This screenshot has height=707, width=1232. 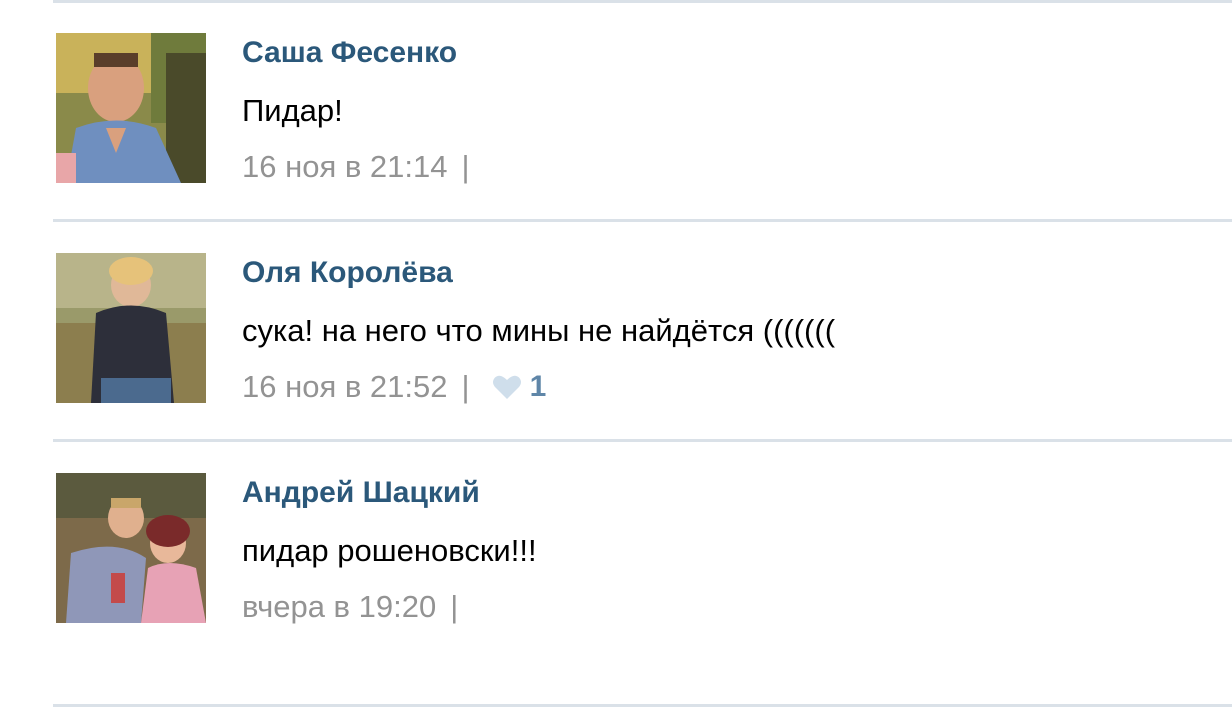 I want to click on author-name: Андрей Шацкий, so click(x=361, y=493).